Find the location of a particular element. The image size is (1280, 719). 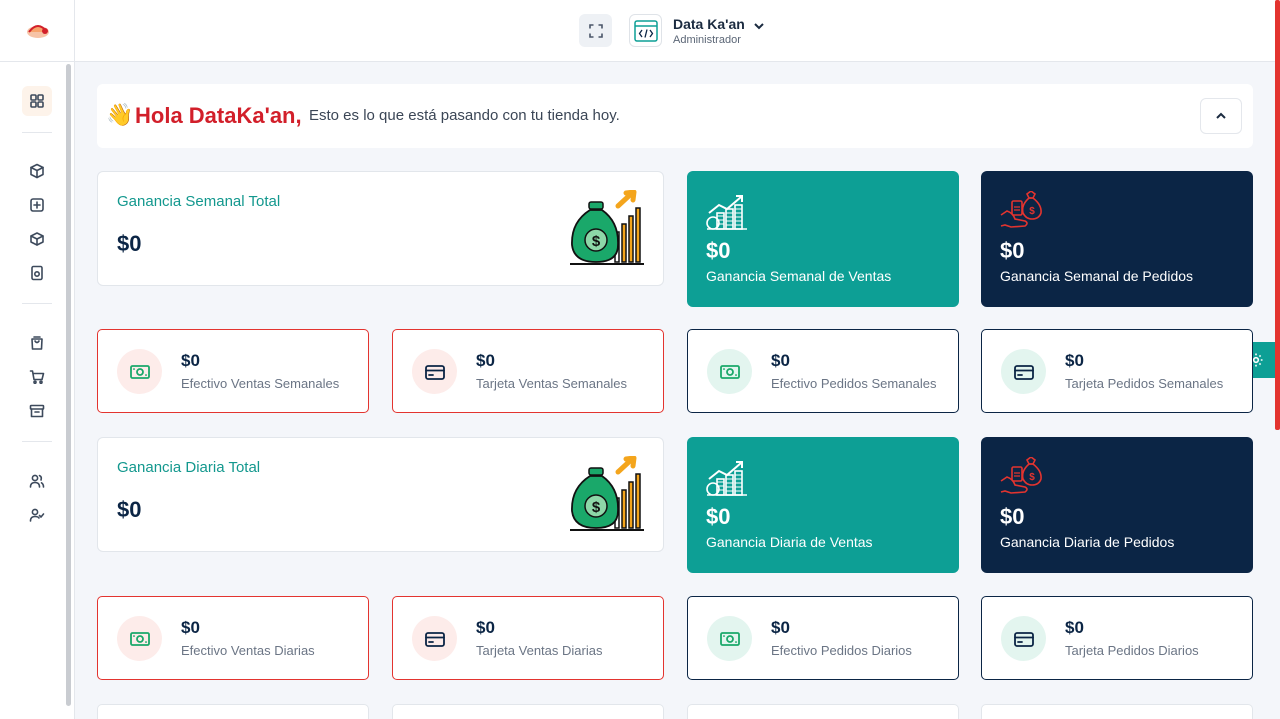

collapse-button is located at coordinates (1221, 116).